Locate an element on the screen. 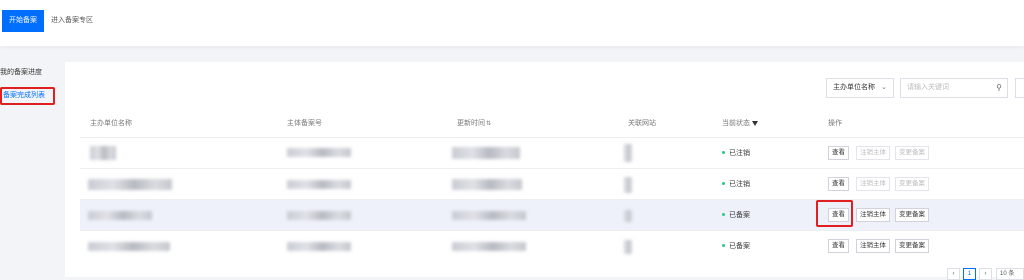 The height and width of the screenshot is (280, 1024). search-icon: ⚲ is located at coordinates (999, 88).